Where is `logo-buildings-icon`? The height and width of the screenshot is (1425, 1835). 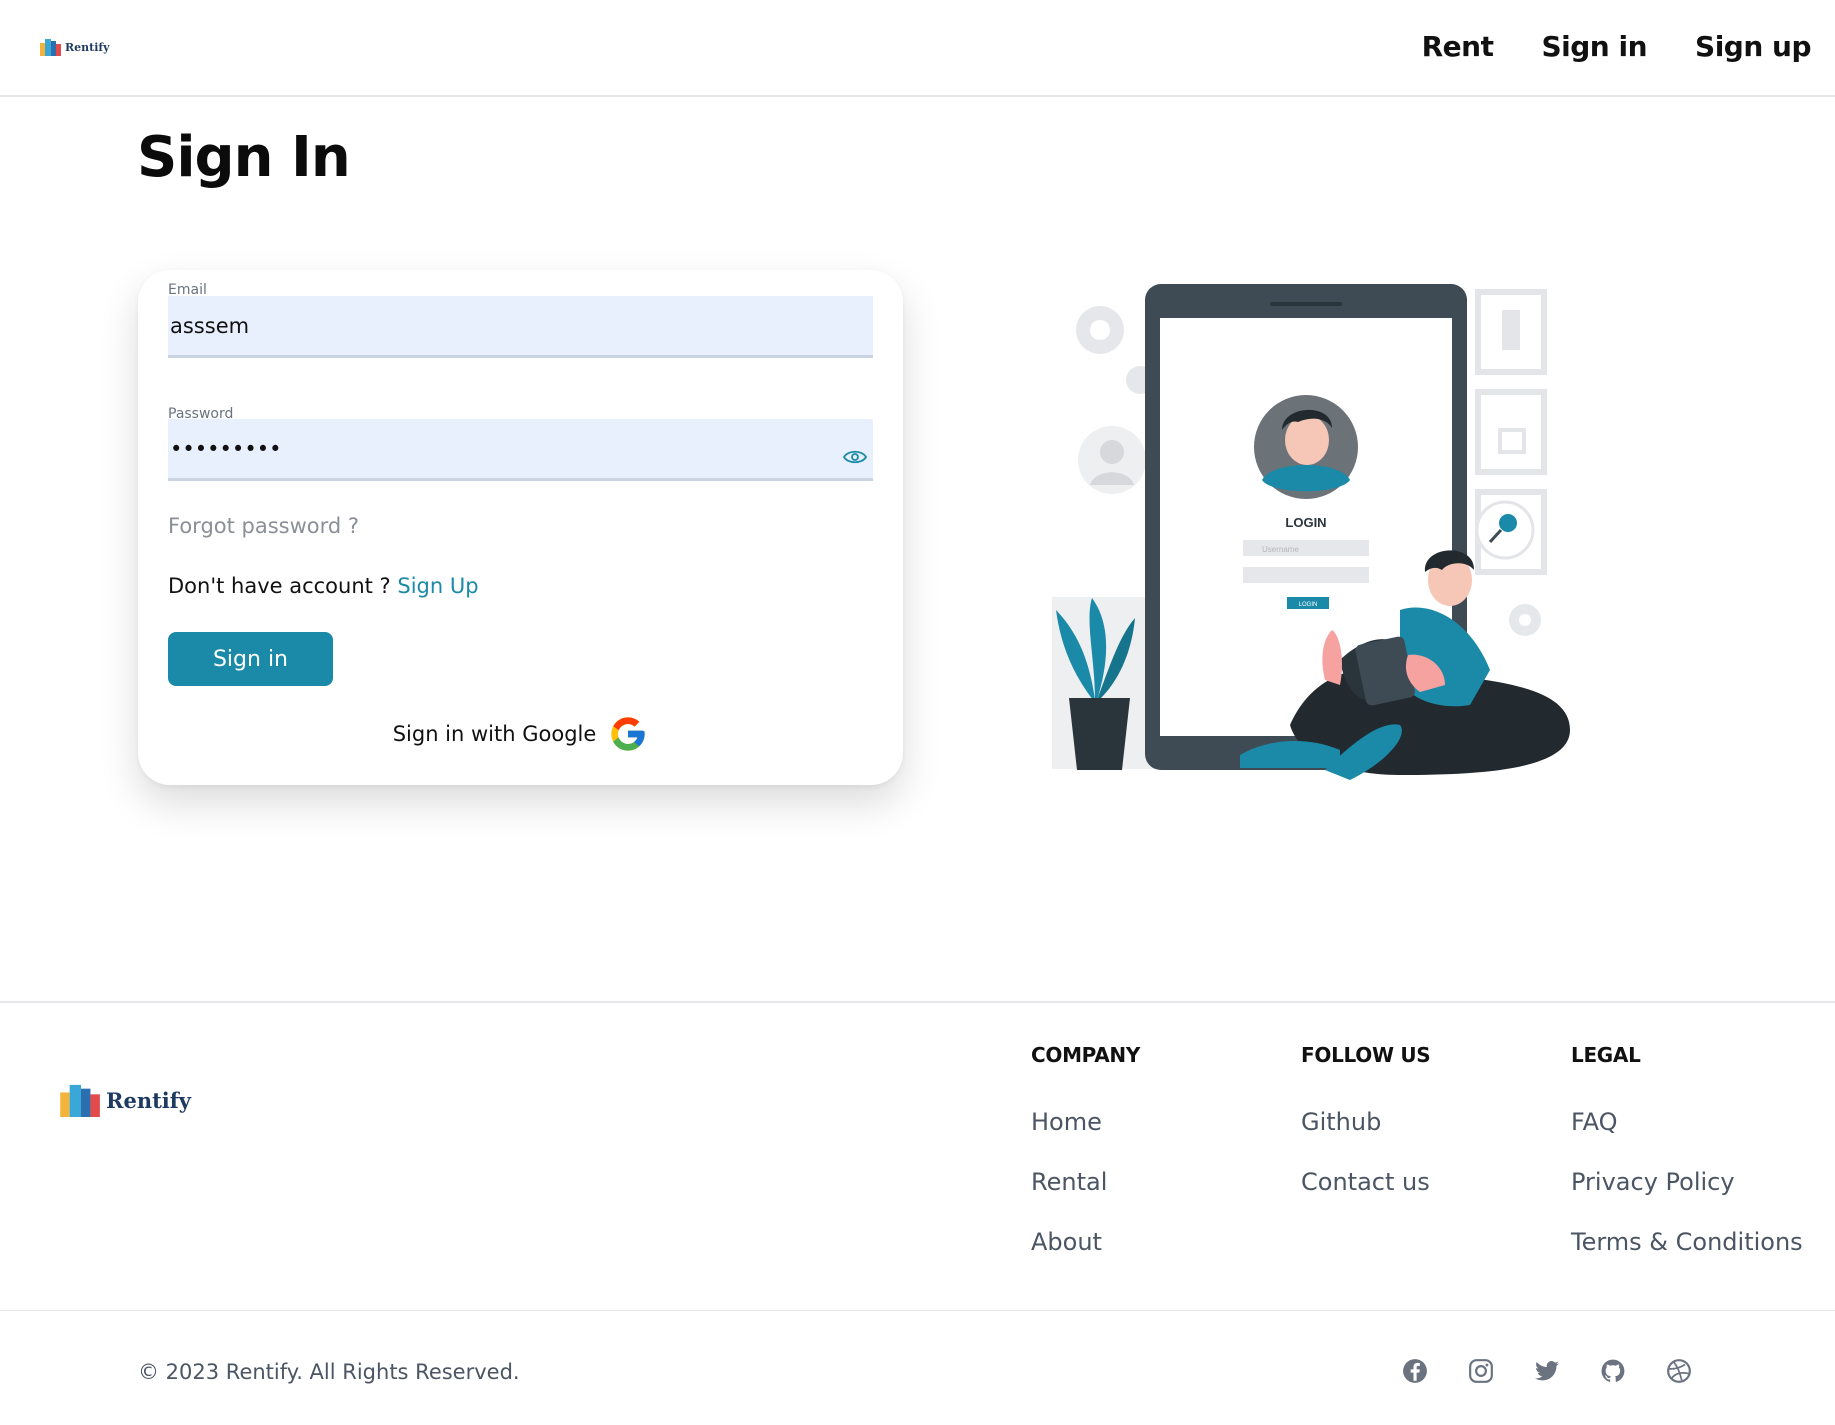
logo-buildings-icon is located at coordinates (50, 47).